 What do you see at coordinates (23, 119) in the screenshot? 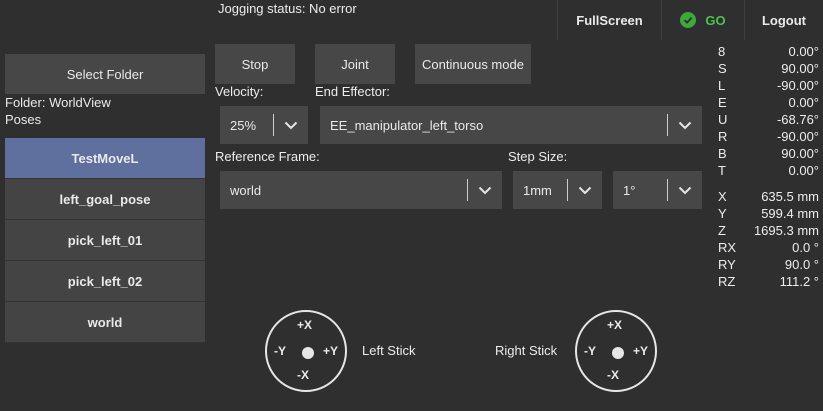
I see `poses-label: Poses` at bounding box center [23, 119].